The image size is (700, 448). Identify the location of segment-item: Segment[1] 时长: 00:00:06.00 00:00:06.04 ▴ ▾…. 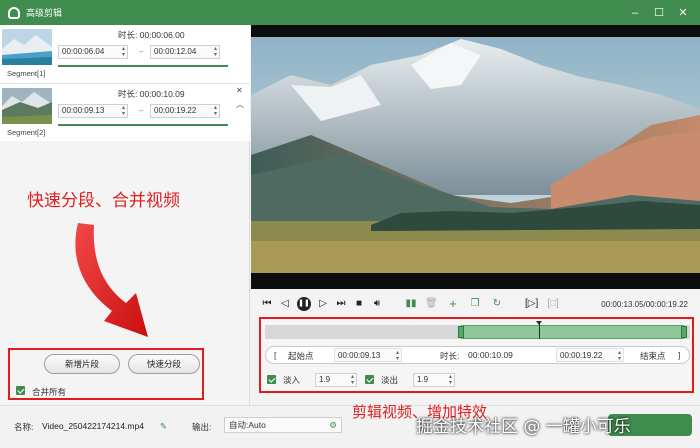
(125, 54).